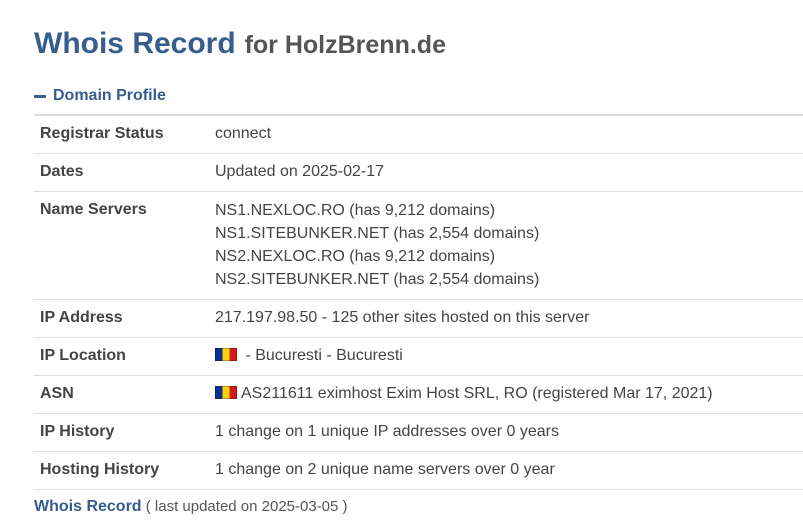 Image resolution: width=803 pixels, height=526 pixels. I want to click on row-value: Updated on 2025-02-17, so click(509, 172).